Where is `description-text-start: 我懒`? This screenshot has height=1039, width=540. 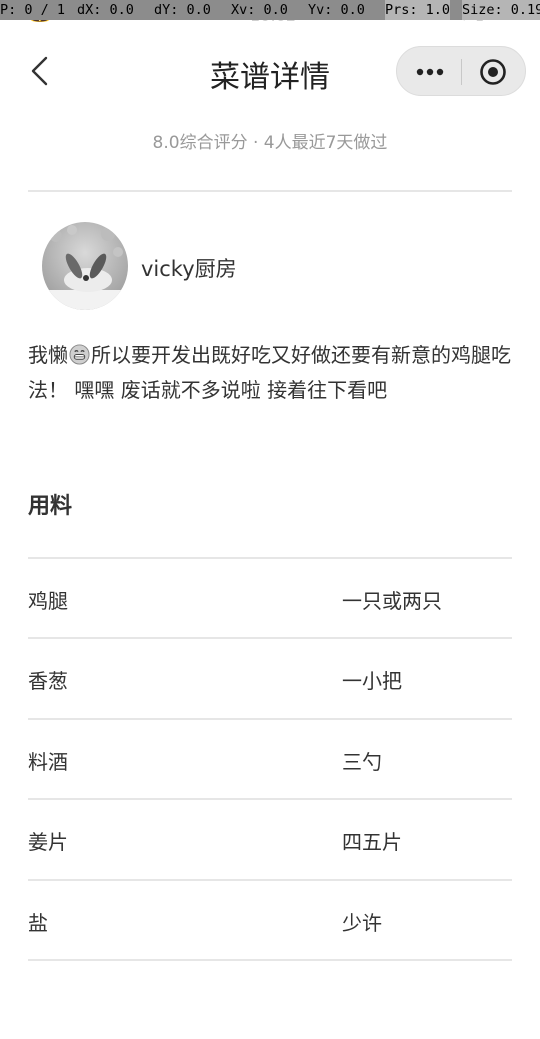
description-text-start: 我懒 is located at coordinates (48, 355).